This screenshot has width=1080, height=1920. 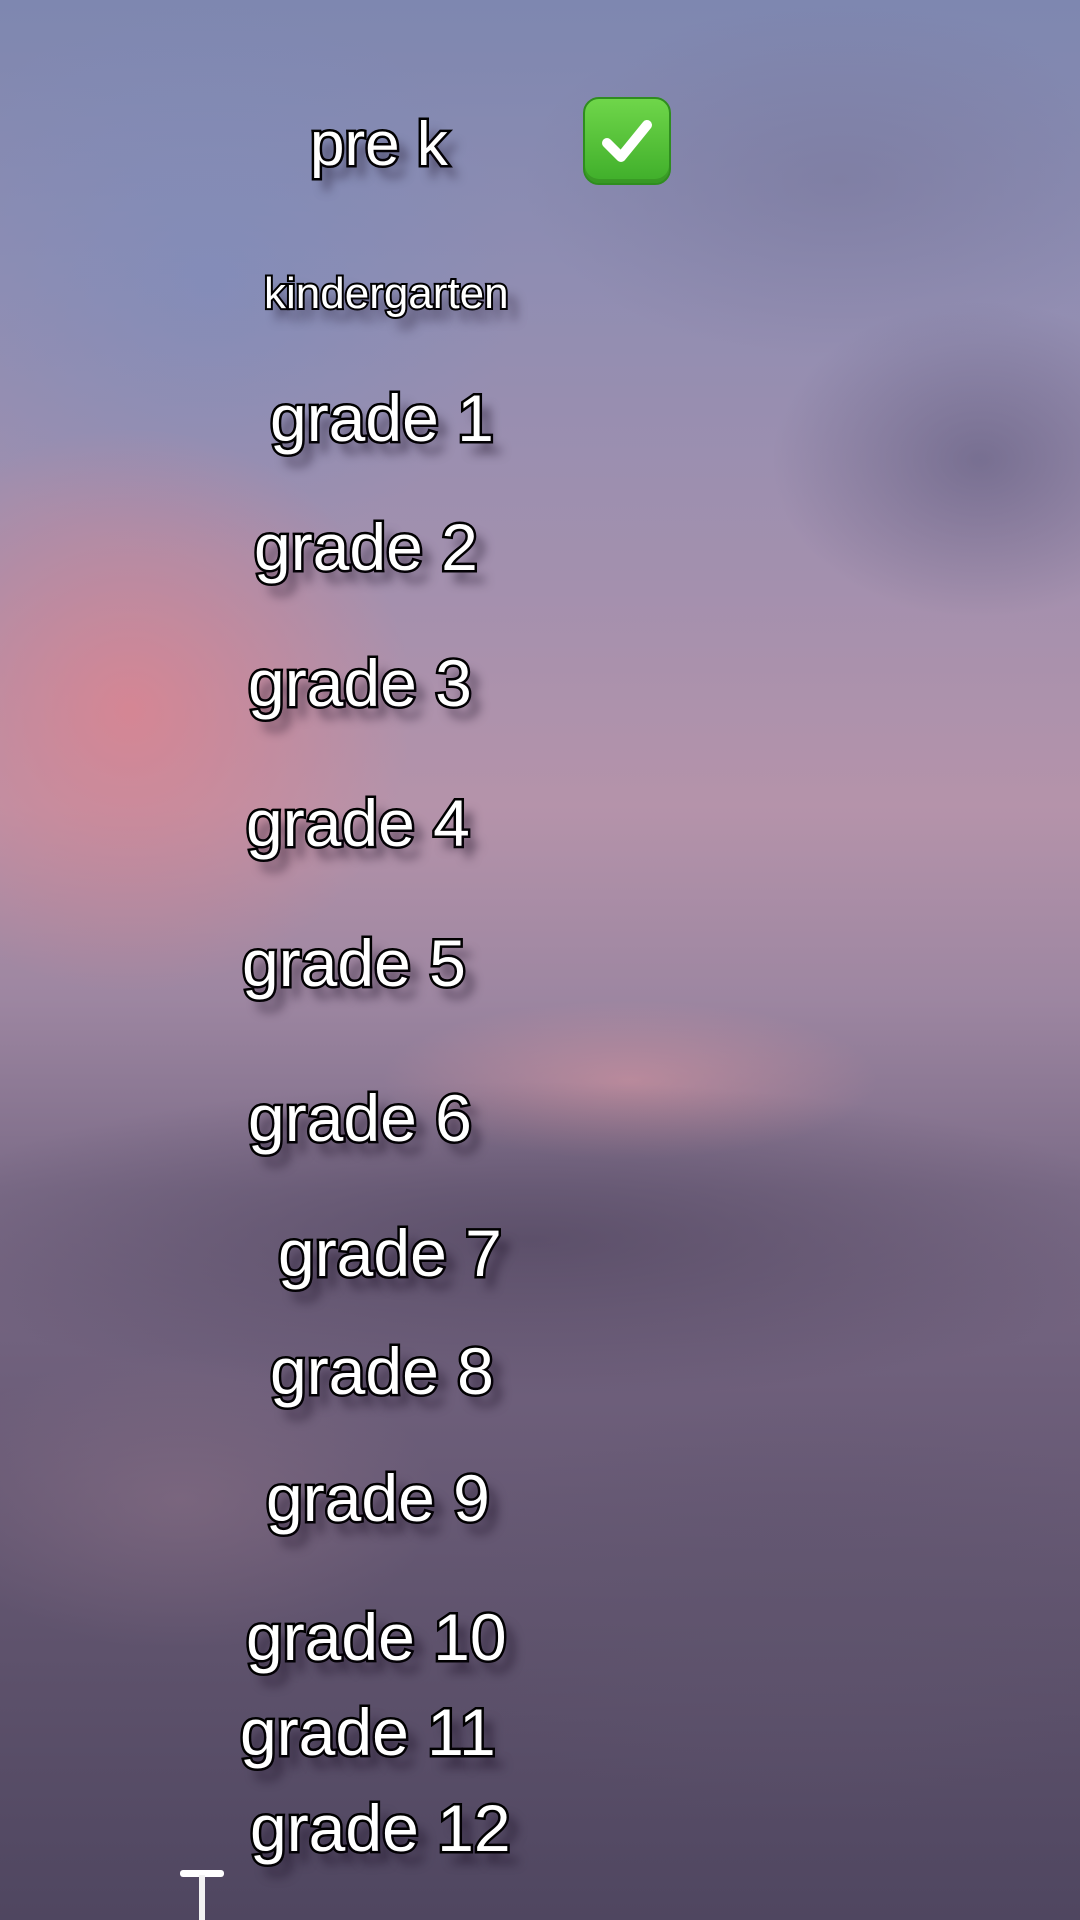 I want to click on grade-3-label: grade 3, so click(x=360, y=683).